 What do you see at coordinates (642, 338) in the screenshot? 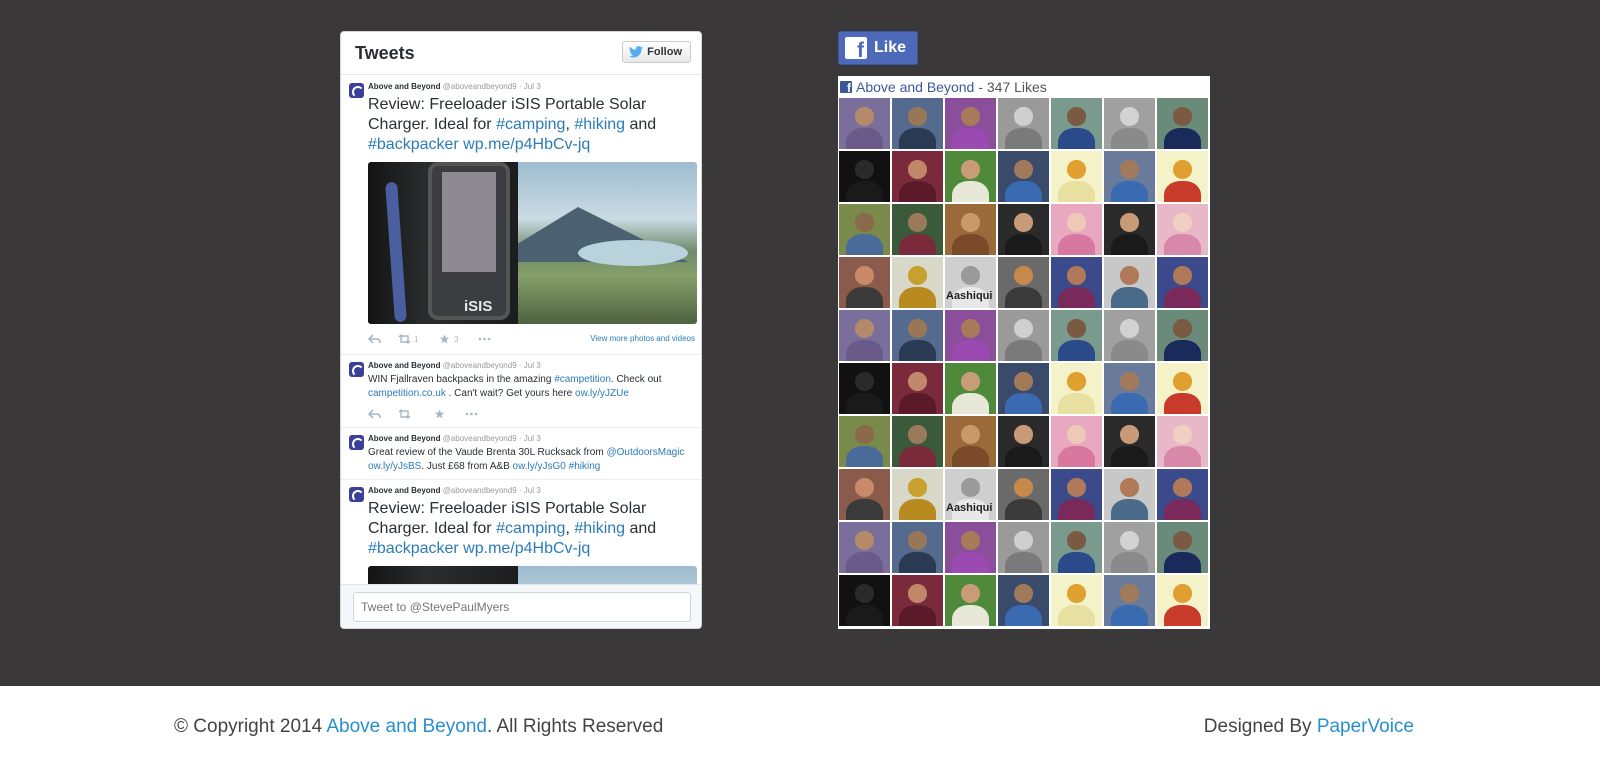
I see `view-more-photos-link: View more photos and videos` at bounding box center [642, 338].